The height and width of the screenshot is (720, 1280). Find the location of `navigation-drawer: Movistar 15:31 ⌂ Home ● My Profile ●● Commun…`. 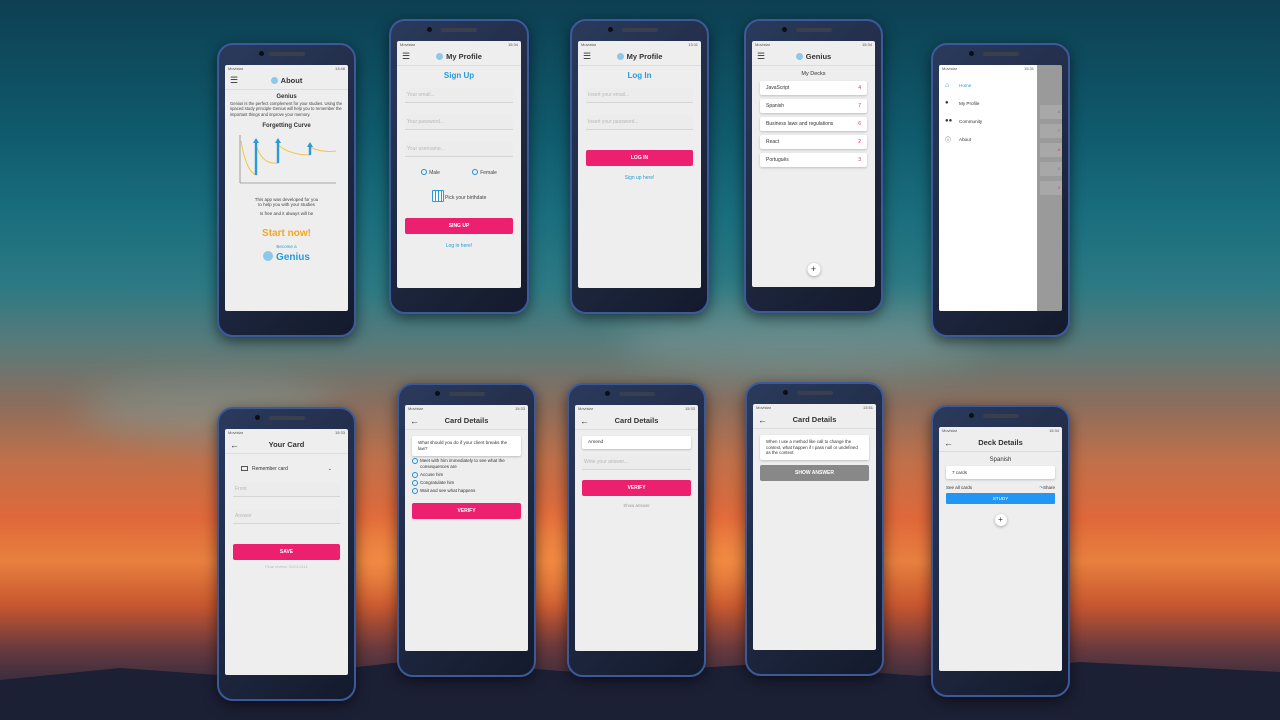

navigation-drawer: Movistar 15:31 ⌂ Home ● My Profile ●● Commun… is located at coordinates (988, 188).